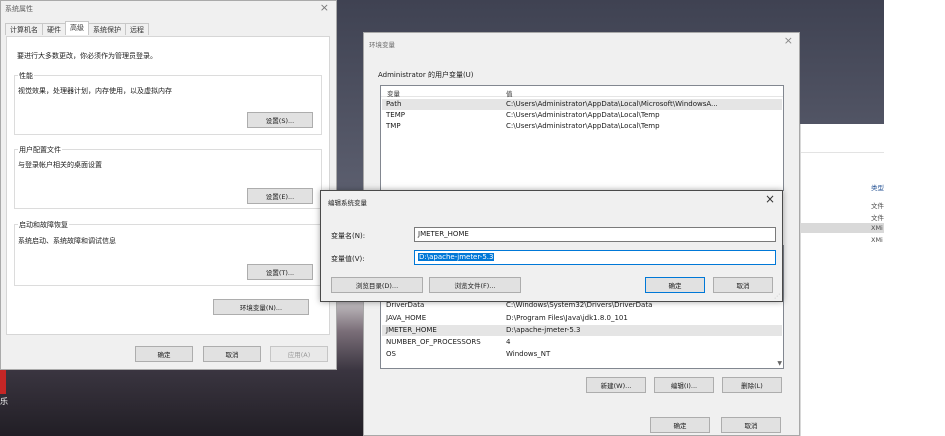 Image resolution: width=945 pixels, height=436 pixels. What do you see at coordinates (842, 280) in the screenshot?
I see `file-explorer-window: 类型 文件 文件 XMi XMi` at bounding box center [842, 280].